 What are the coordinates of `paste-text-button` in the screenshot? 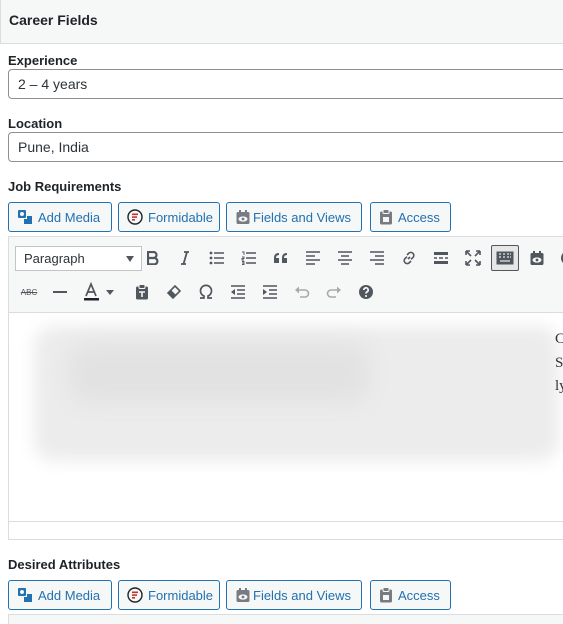 It's located at (142, 292).